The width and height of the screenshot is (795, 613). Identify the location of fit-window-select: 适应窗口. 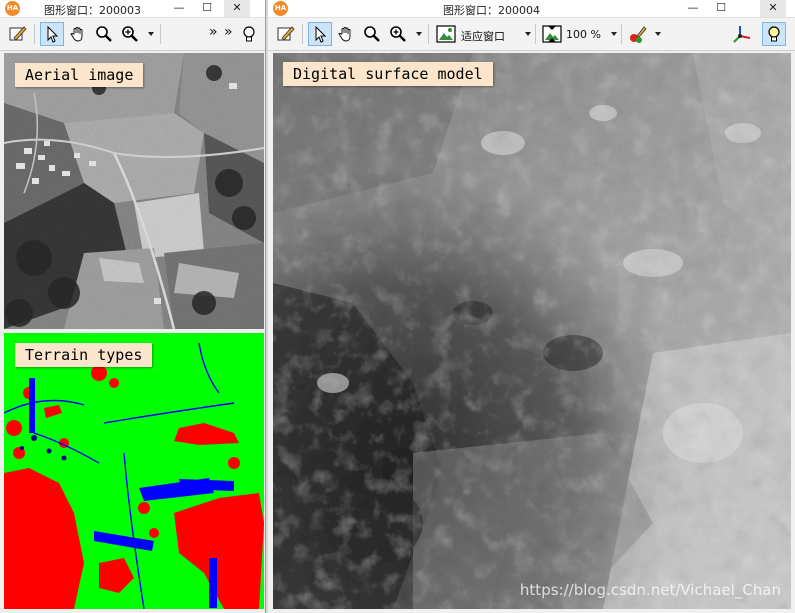
(483, 36).